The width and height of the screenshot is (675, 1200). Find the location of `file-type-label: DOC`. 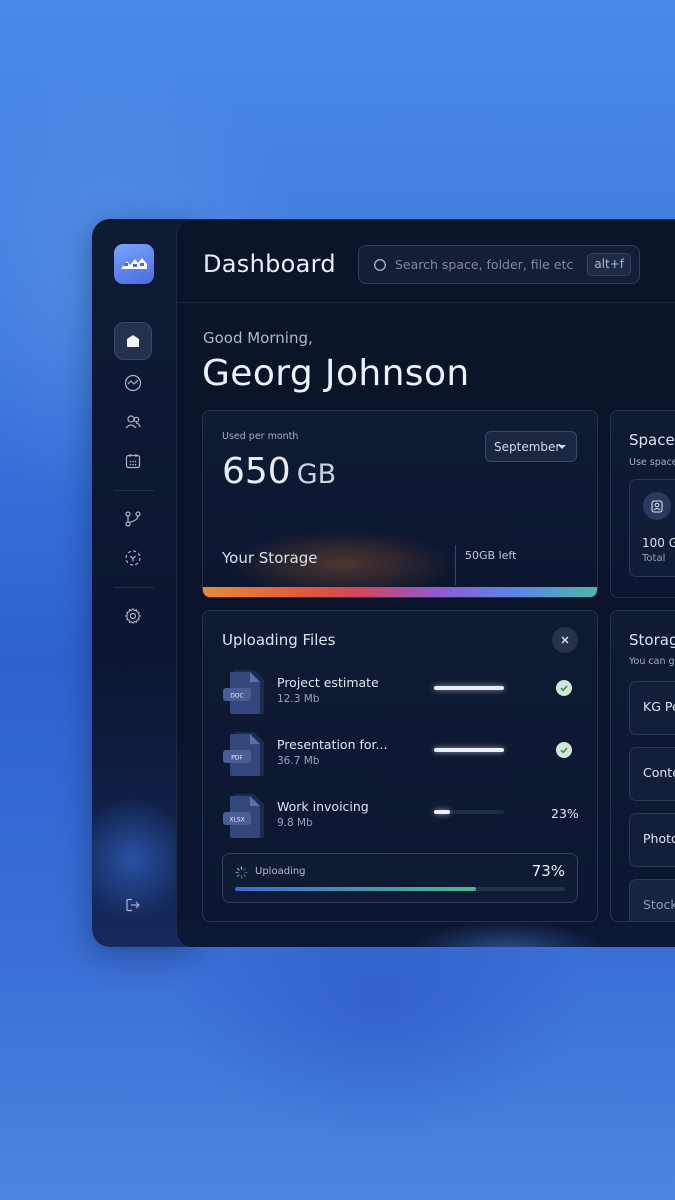

file-type-label: DOC is located at coordinates (237, 696).